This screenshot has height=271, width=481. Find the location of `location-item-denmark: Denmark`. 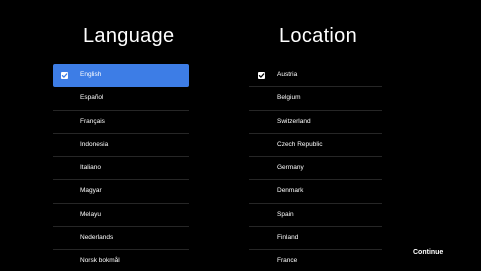

location-item-denmark: Denmark is located at coordinates (315, 192).